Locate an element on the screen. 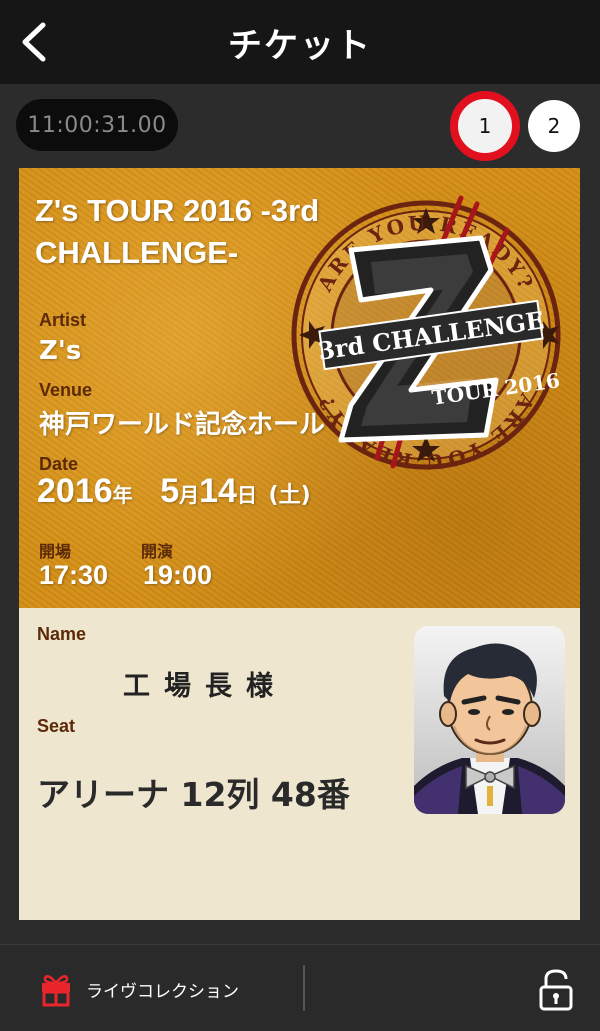 This screenshot has height=1031, width=600. date-month-unit: 月 is located at coordinates (189, 495).